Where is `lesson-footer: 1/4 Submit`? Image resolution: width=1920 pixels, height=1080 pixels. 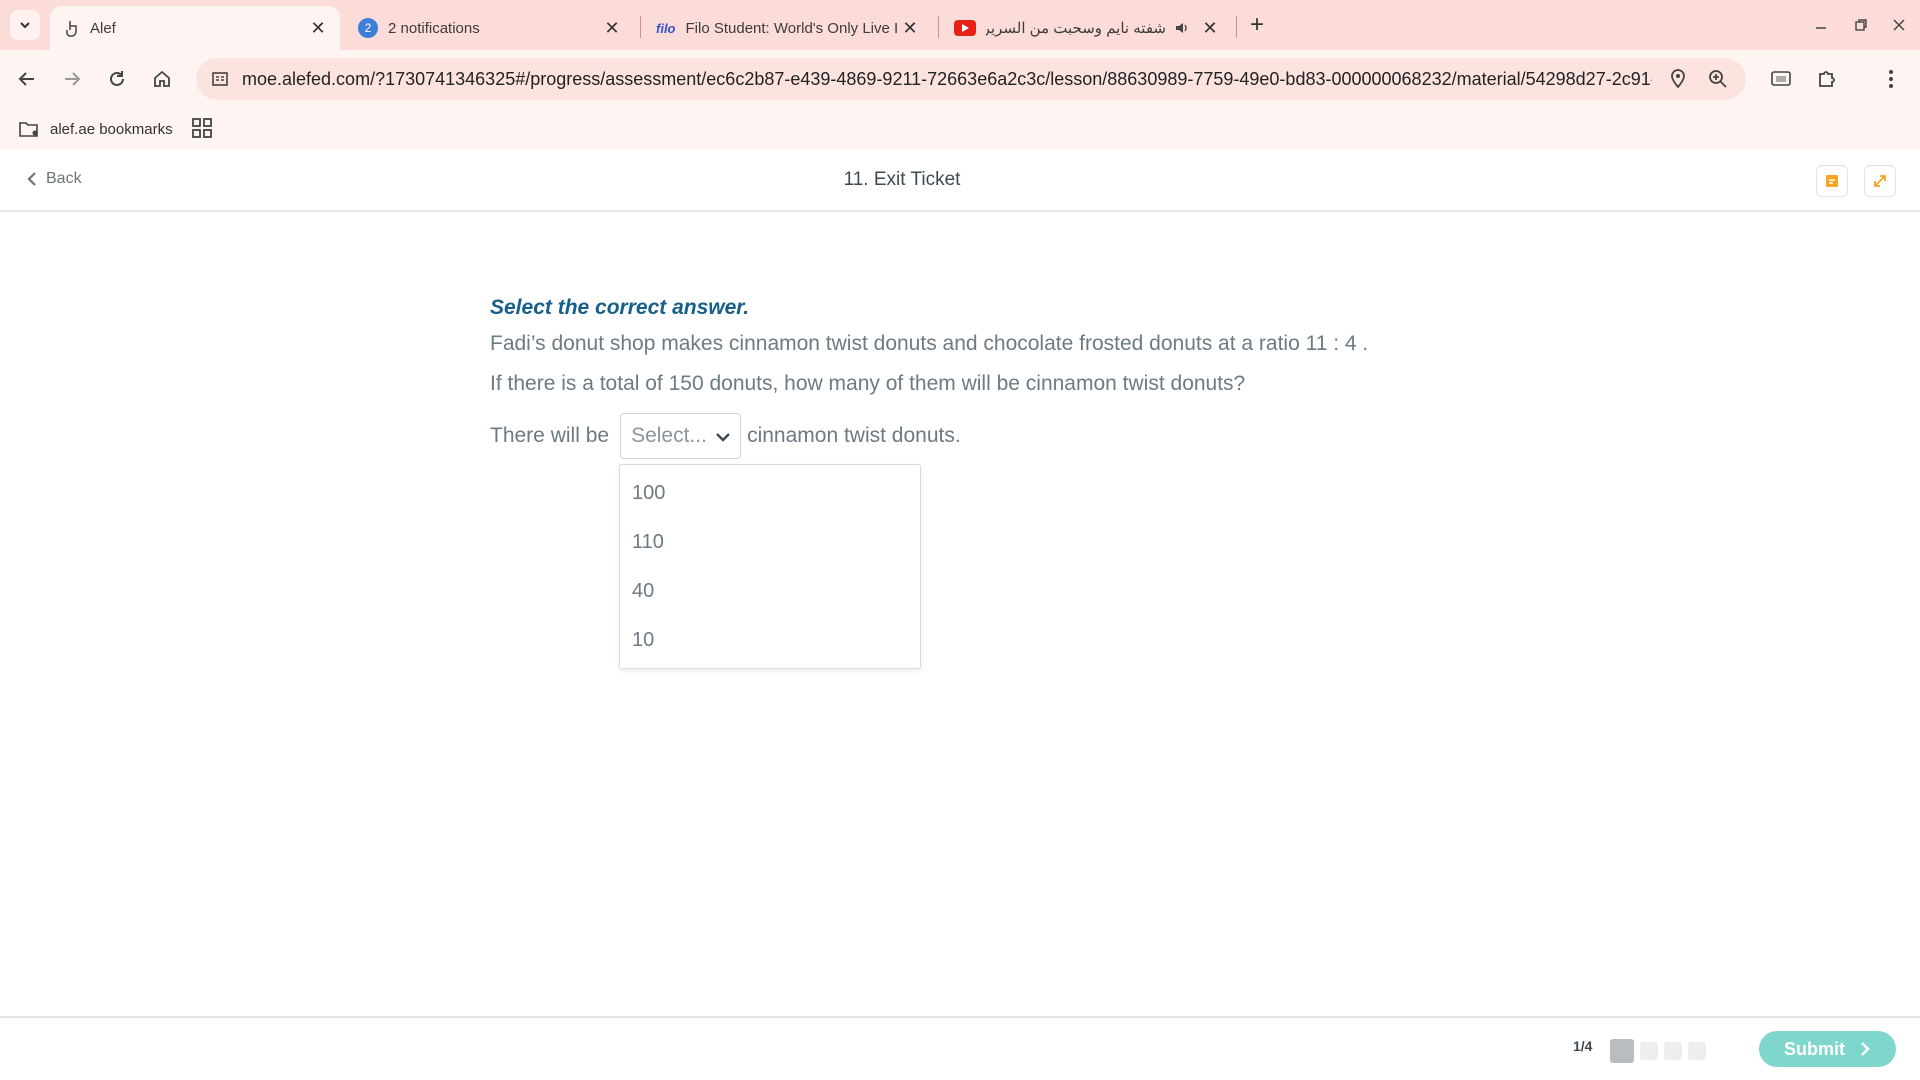
lesson-footer: 1/4 Submit is located at coordinates (960, 1048).